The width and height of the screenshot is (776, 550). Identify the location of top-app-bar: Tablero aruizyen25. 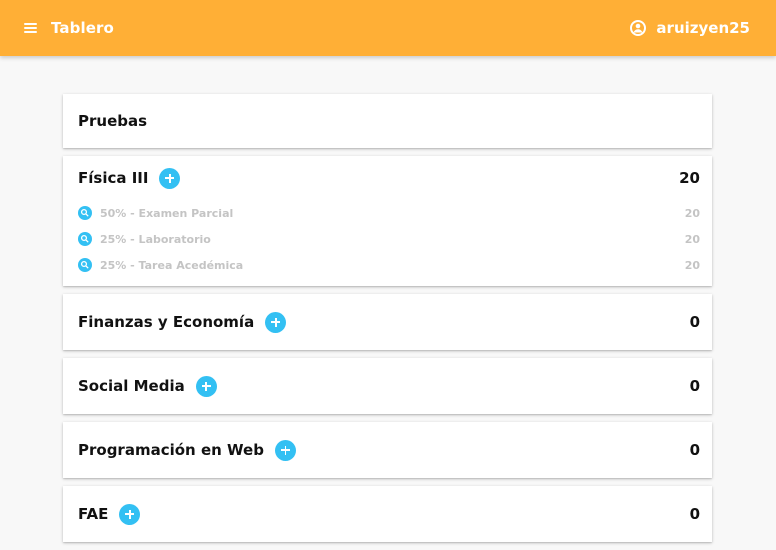
(388, 28).